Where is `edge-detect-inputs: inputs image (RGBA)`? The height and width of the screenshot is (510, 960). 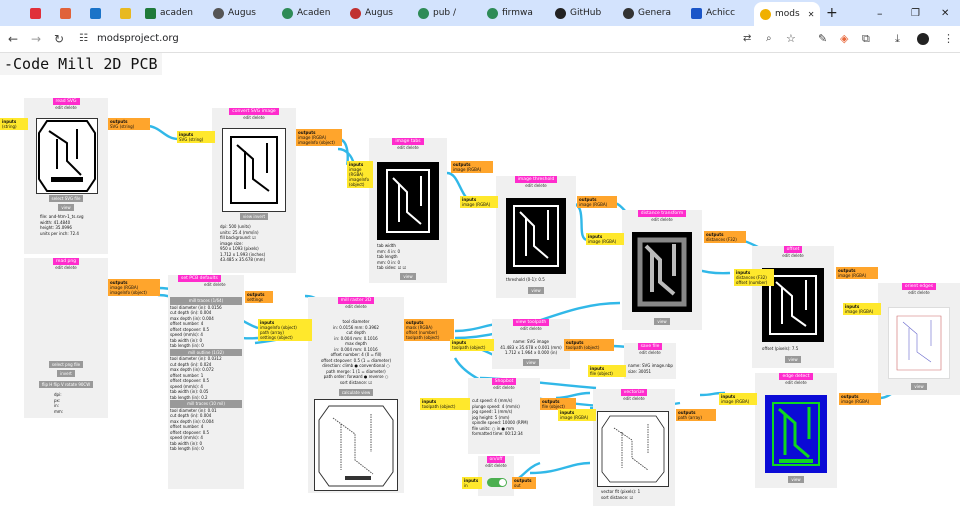
edge-detect-inputs: inputs image (RGBA) is located at coordinates (738, 399).